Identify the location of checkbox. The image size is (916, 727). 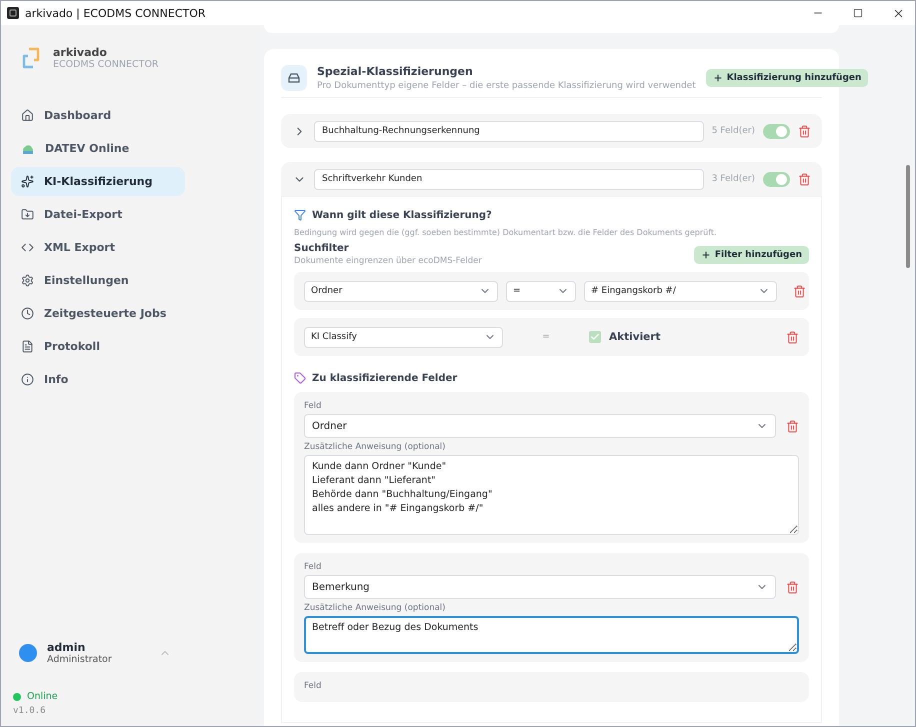
(595, 337).